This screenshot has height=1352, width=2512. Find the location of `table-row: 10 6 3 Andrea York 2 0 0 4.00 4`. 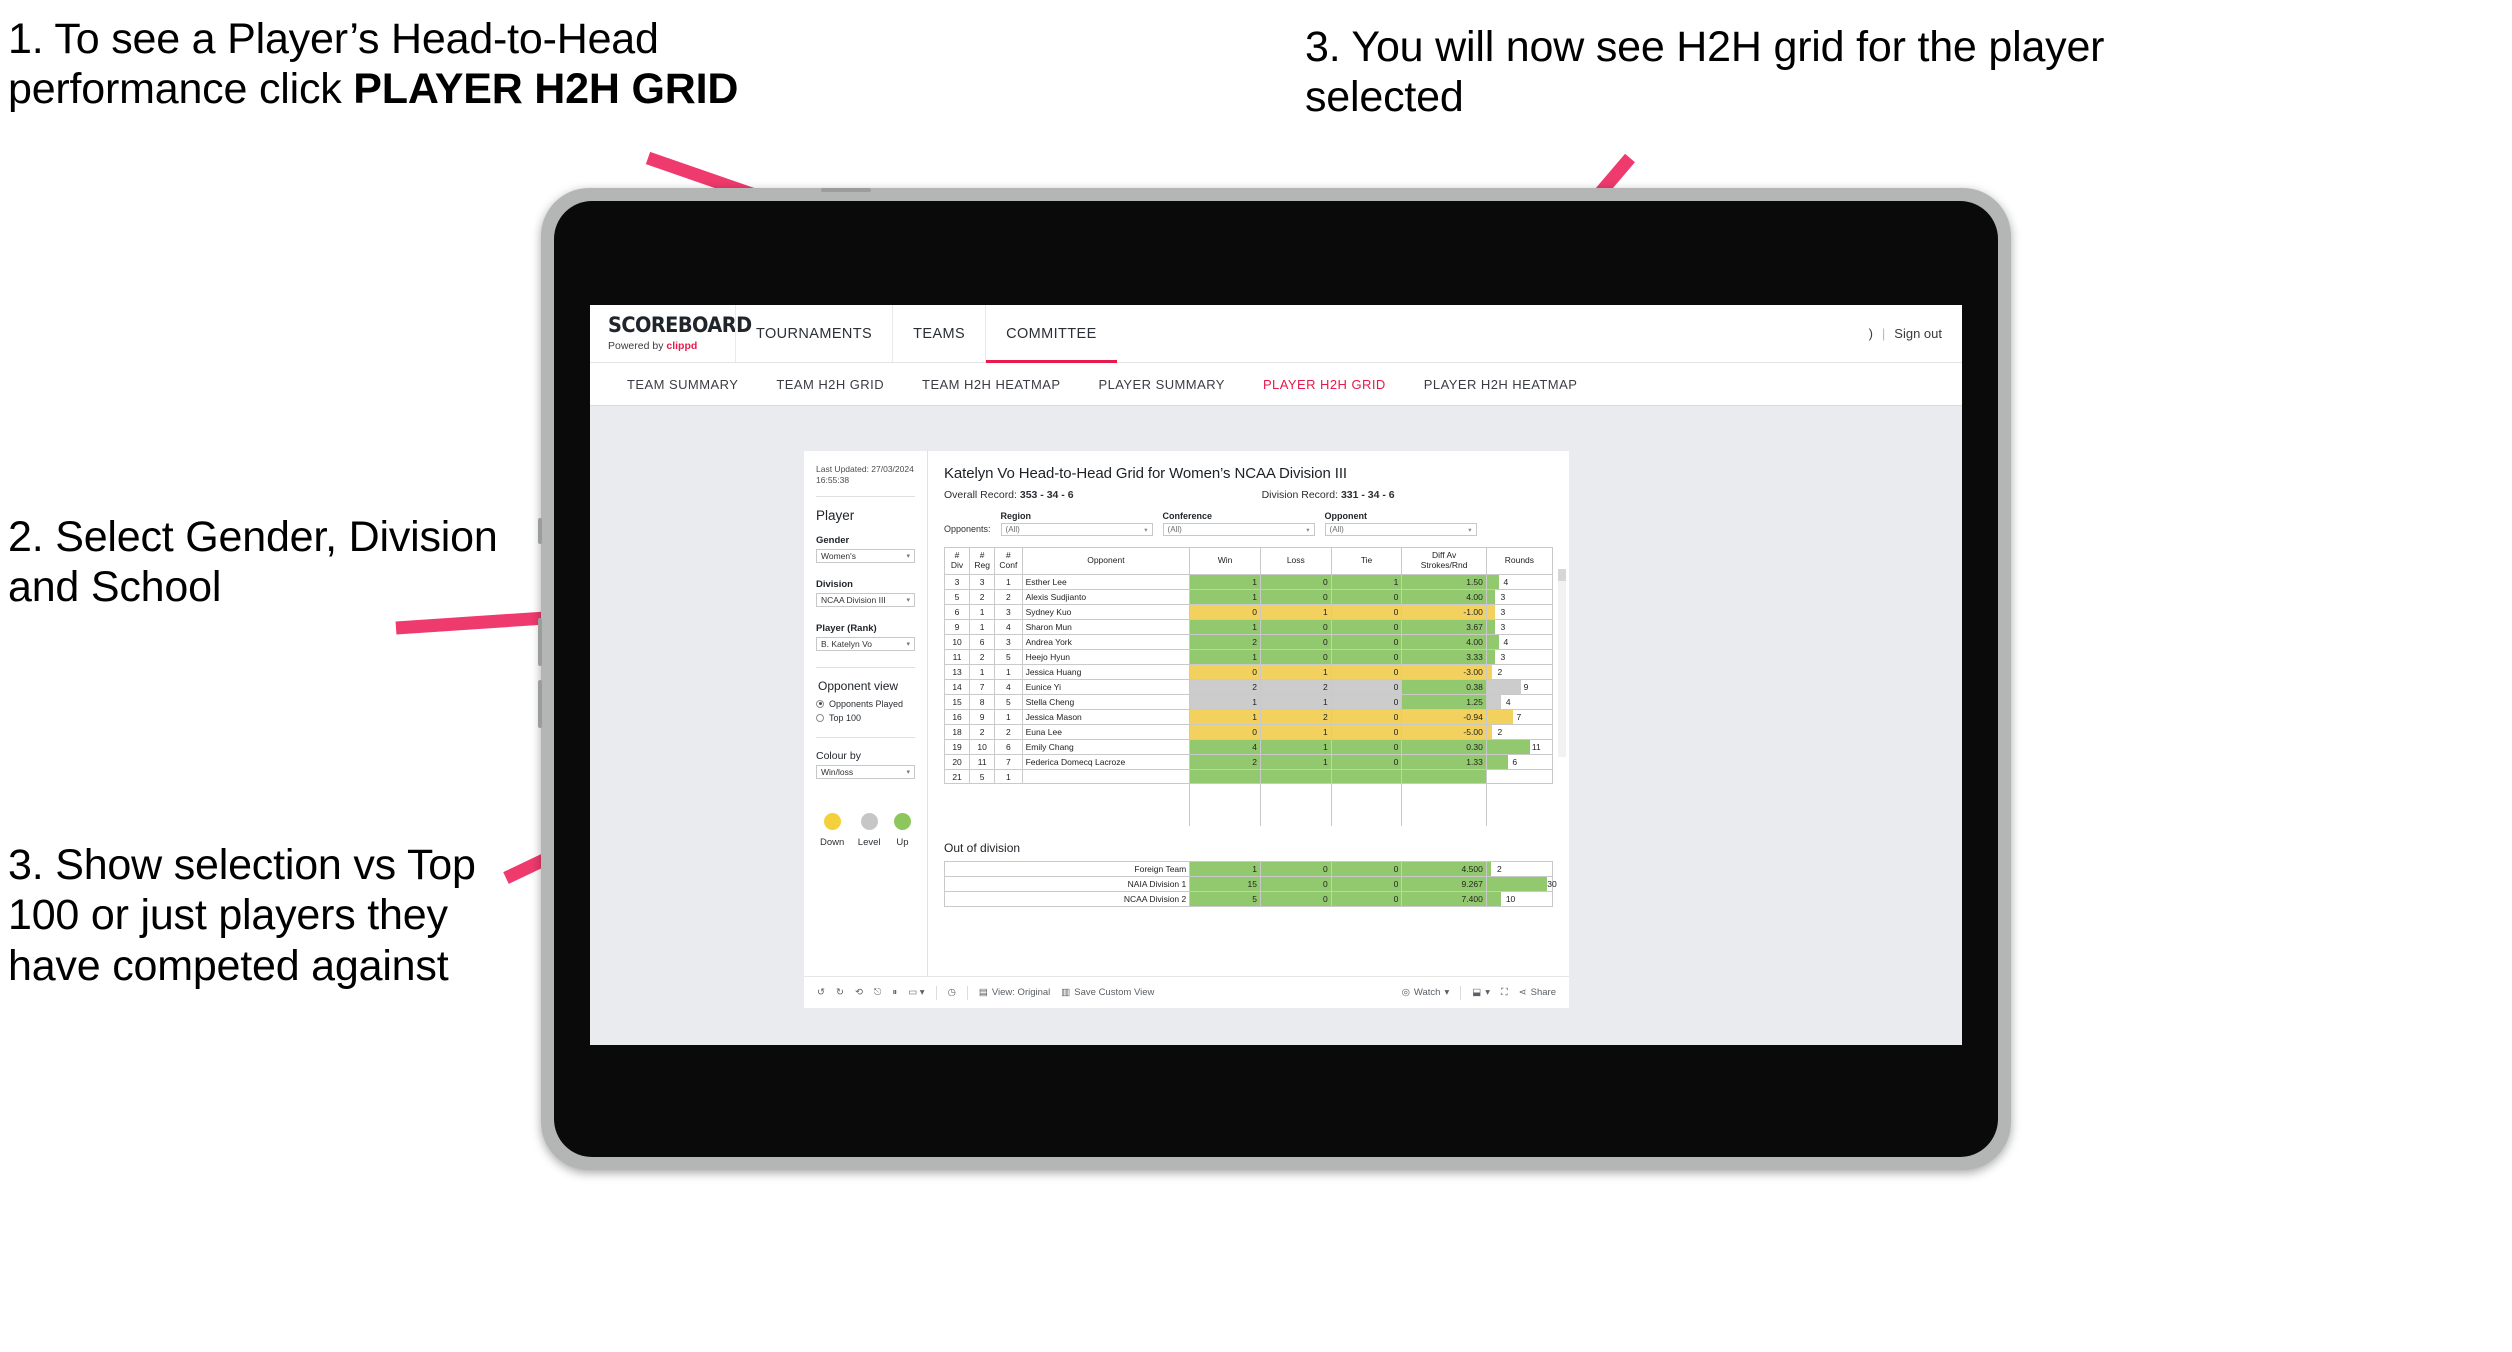

table-row: 10 6 3 Andrea York 2 0 0 4.00 4 is located at coordinates (1248, 642).